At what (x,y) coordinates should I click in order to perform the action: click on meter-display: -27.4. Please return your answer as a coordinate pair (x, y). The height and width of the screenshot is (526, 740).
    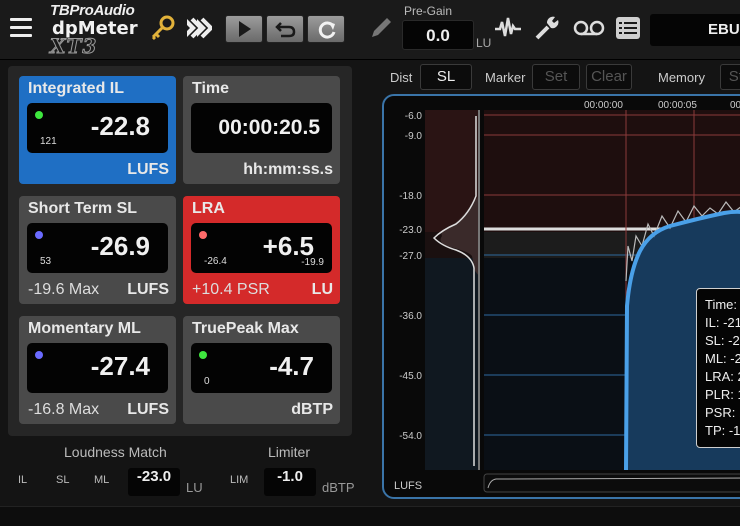
    Looking at the image, I should click on (97, 368).